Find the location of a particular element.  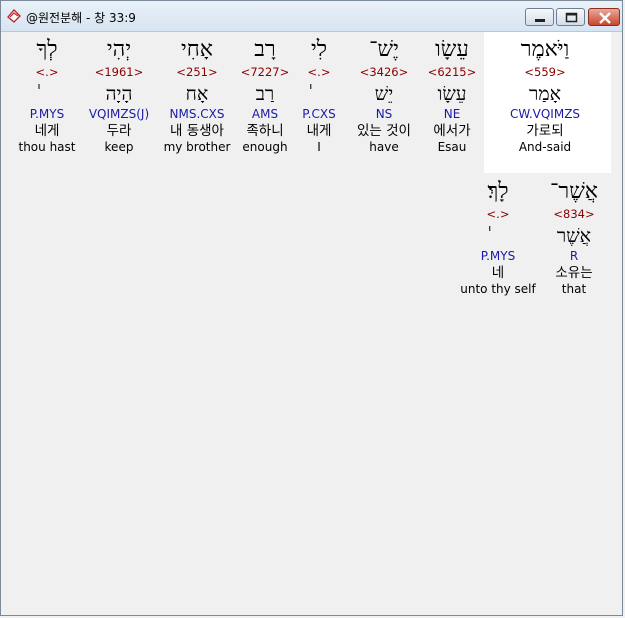

morphology-code: NS is located at coordinates (384, 114).